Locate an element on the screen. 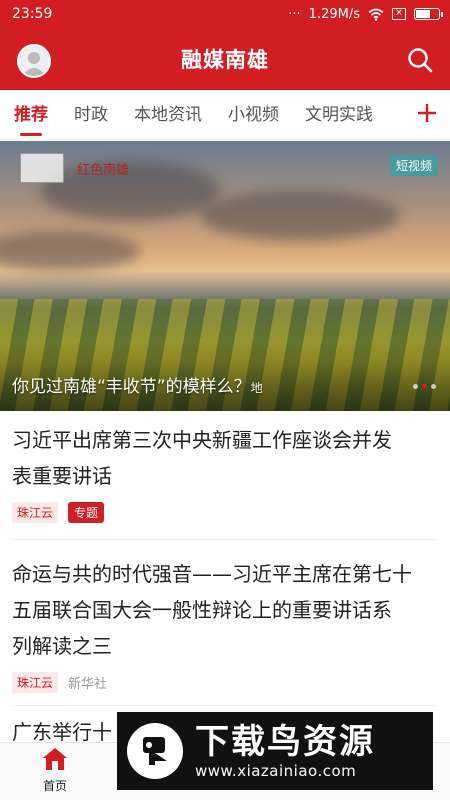 This screenshot has width=450, height=800. wifi-icon is located at coordinates (376, 14).